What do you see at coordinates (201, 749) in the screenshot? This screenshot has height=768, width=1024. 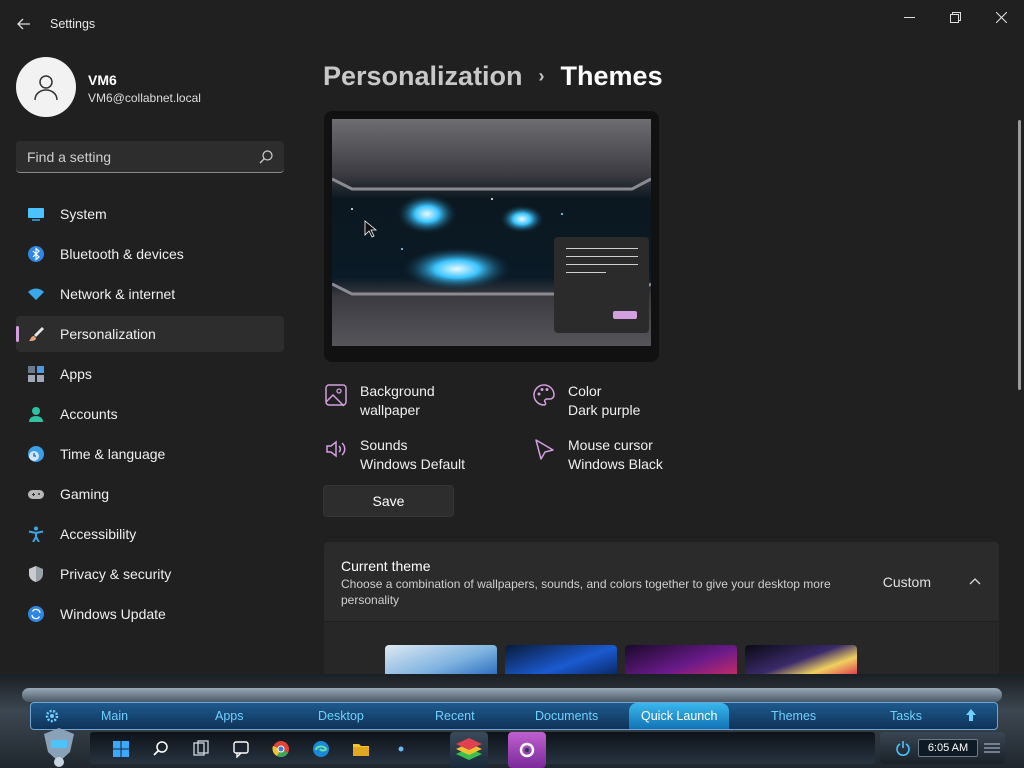 I see `task-view-icon` at bounding box center [201, 749].